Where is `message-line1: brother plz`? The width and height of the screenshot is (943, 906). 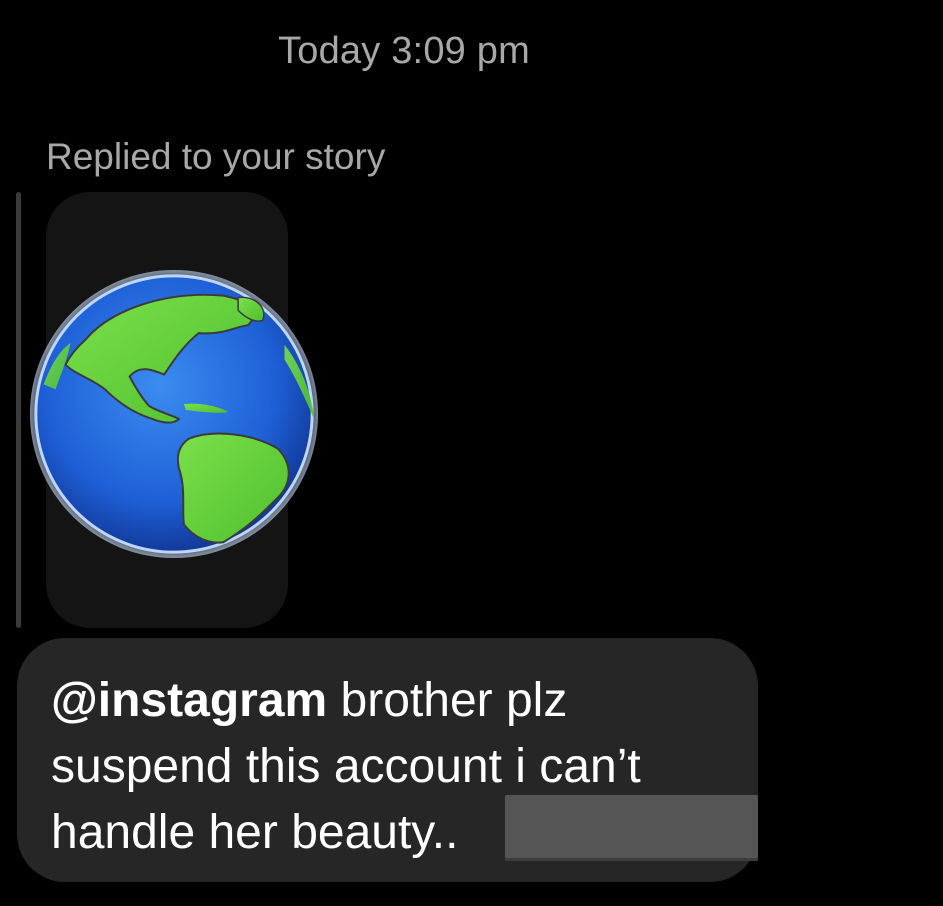 message-line1: brother plz is located at coordinates (447, 700).